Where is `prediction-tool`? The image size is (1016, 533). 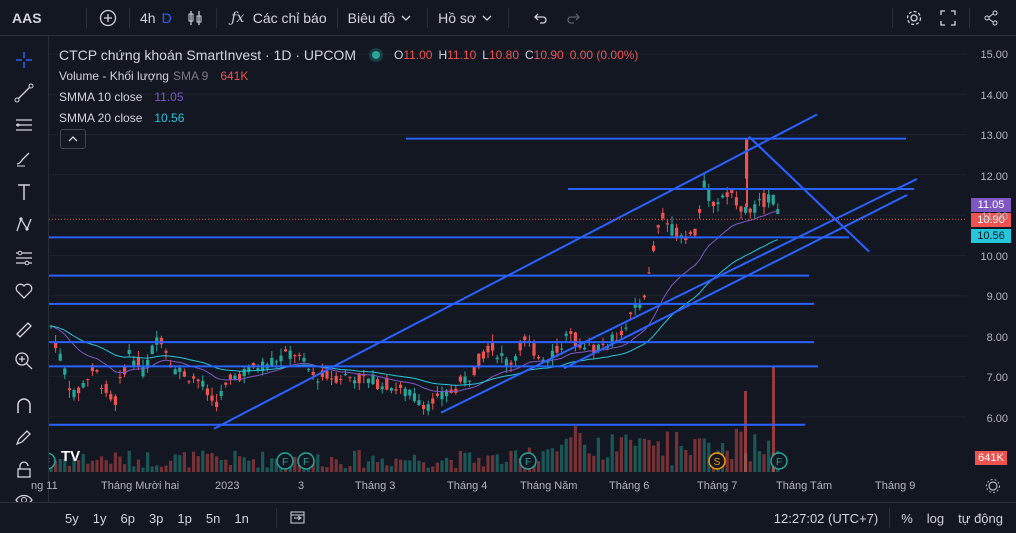 prediction-tool is located at coordinates (24, 258).